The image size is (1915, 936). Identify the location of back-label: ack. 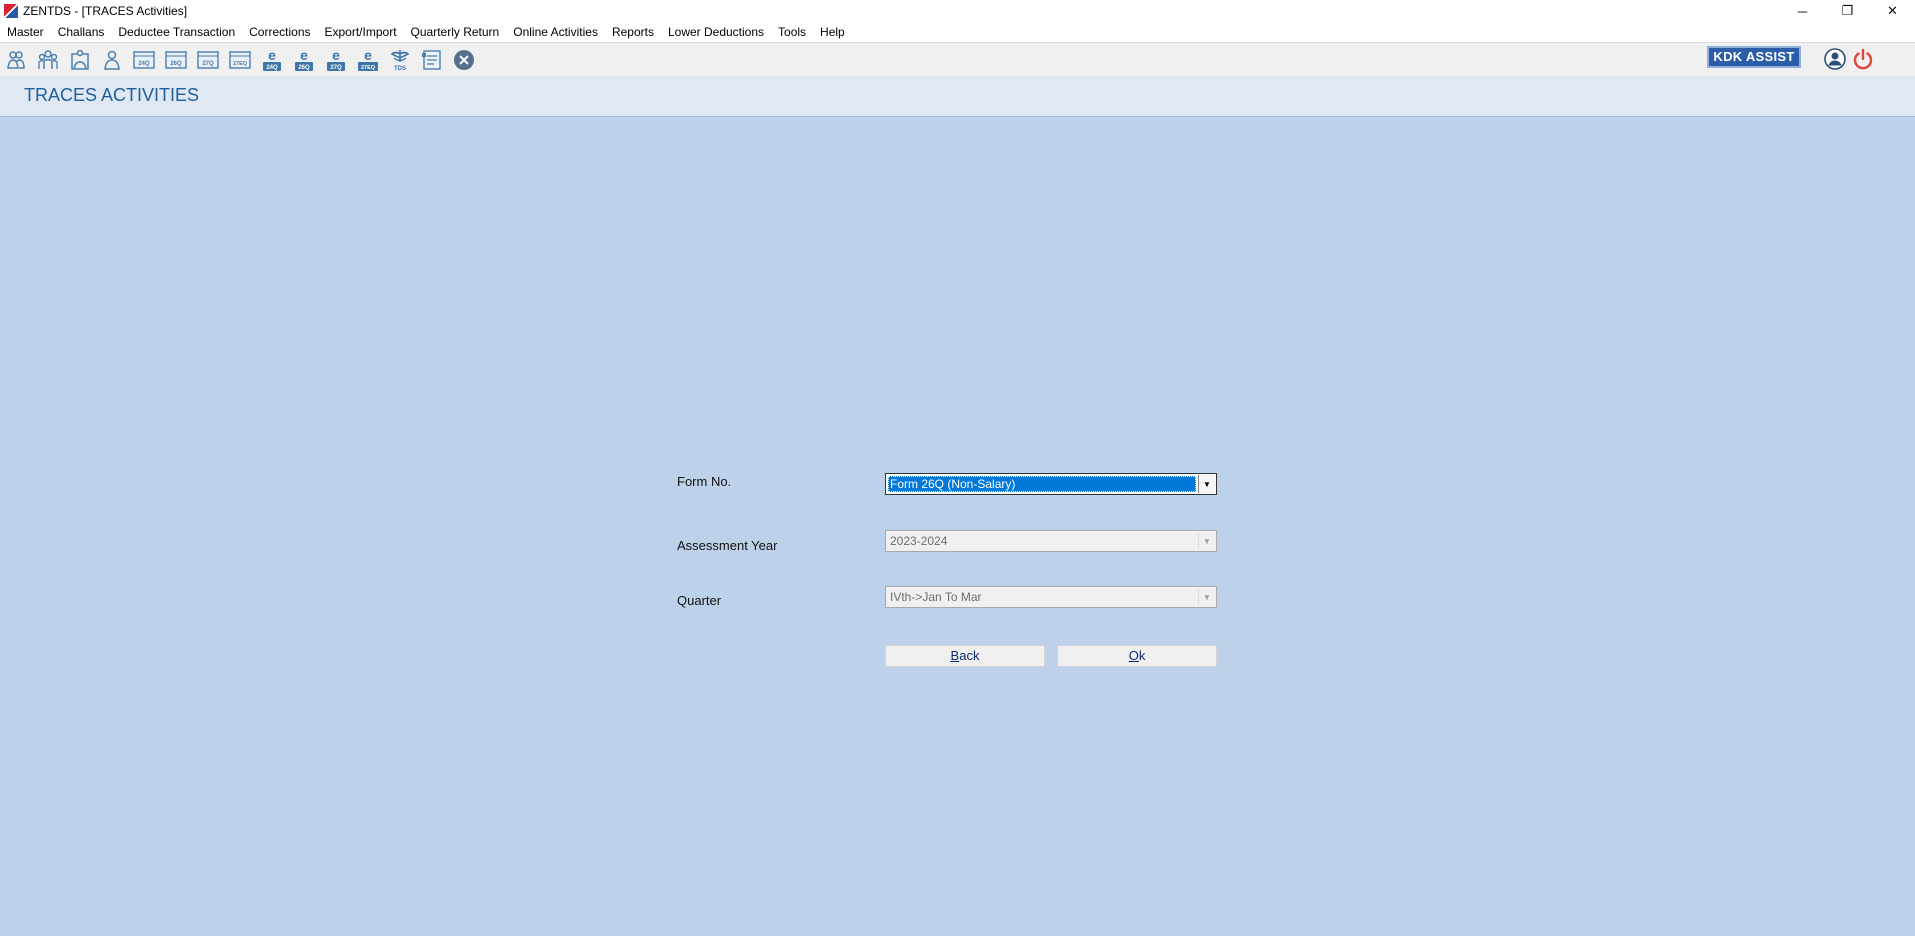
(969, 655).